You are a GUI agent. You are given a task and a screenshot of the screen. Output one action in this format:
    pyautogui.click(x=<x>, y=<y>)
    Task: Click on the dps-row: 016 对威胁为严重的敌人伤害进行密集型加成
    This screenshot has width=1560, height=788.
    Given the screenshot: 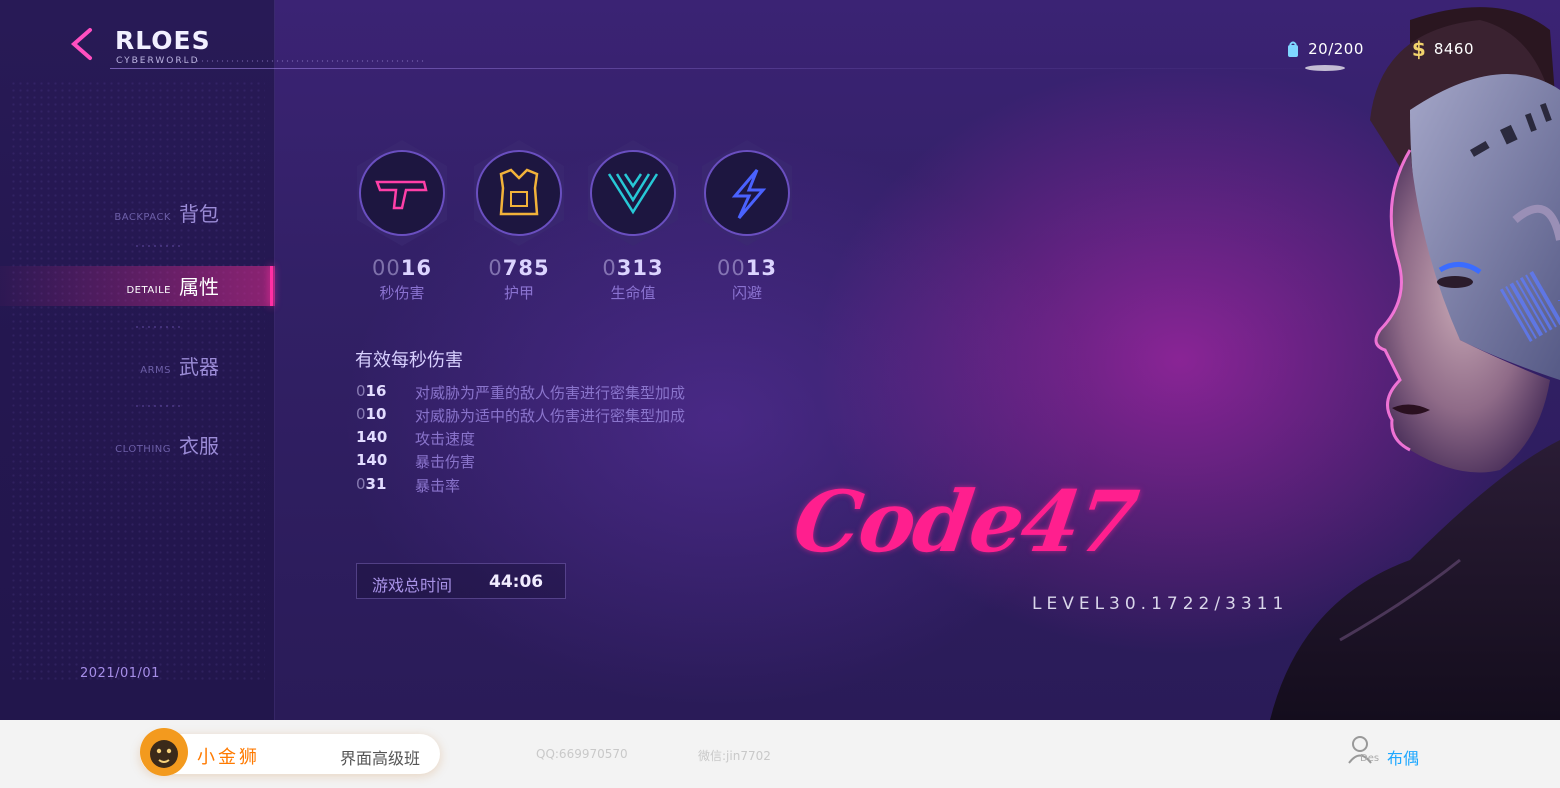 What is the action you would take?
    pyautogui.click(x=566, y=393)
    